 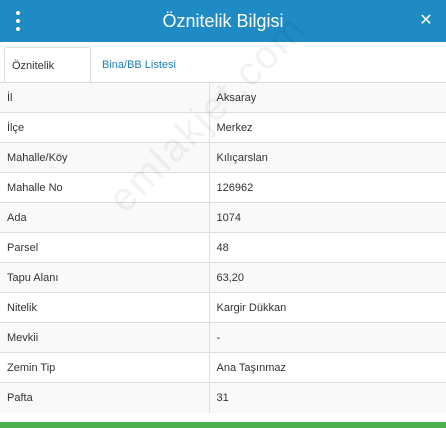 I want to click on row-key: Mahalle No, so click(x=105, y=187).